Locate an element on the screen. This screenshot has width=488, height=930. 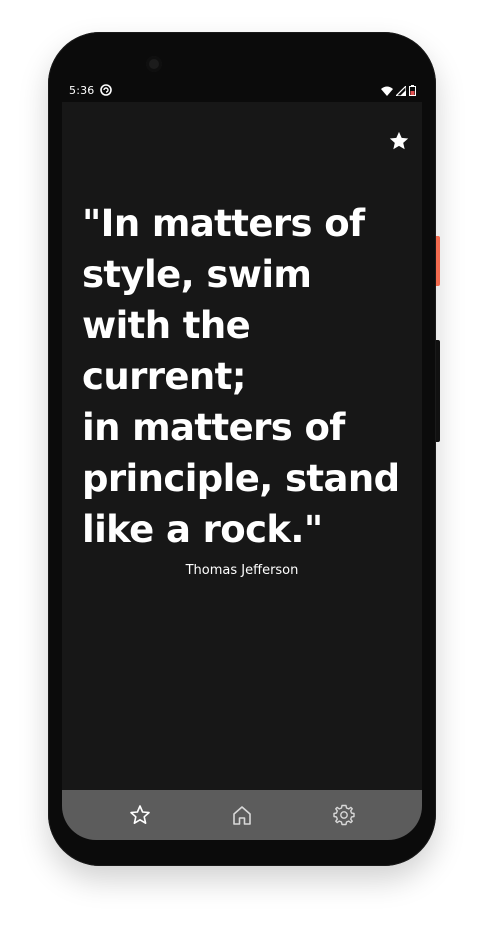
power-button is located at coordinates (438, 261).